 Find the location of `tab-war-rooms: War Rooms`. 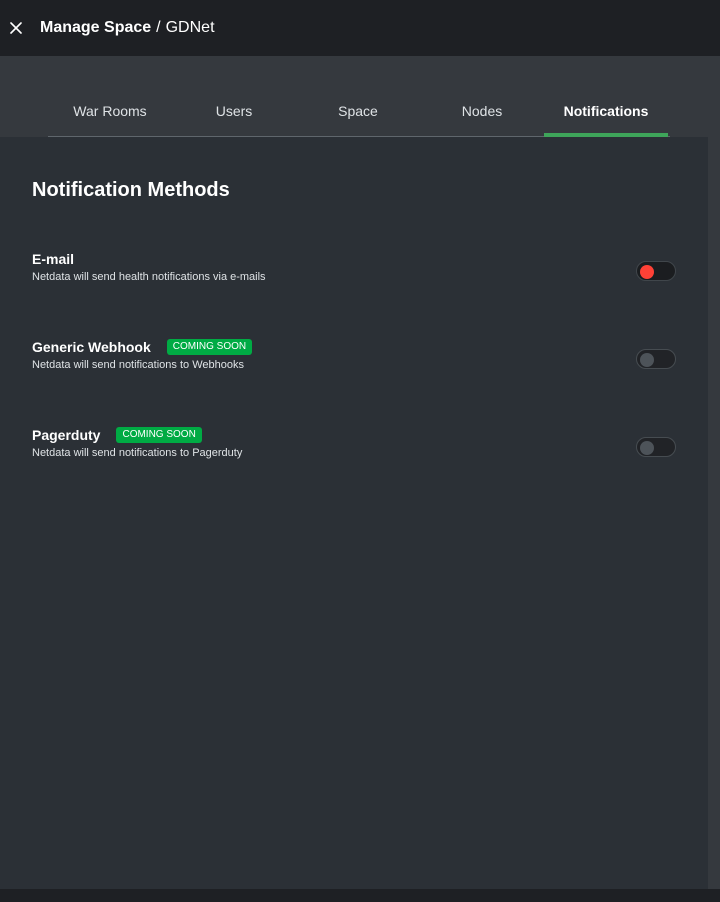

tab-war-rooms: War Rooms is located at coordinates (110, 96).